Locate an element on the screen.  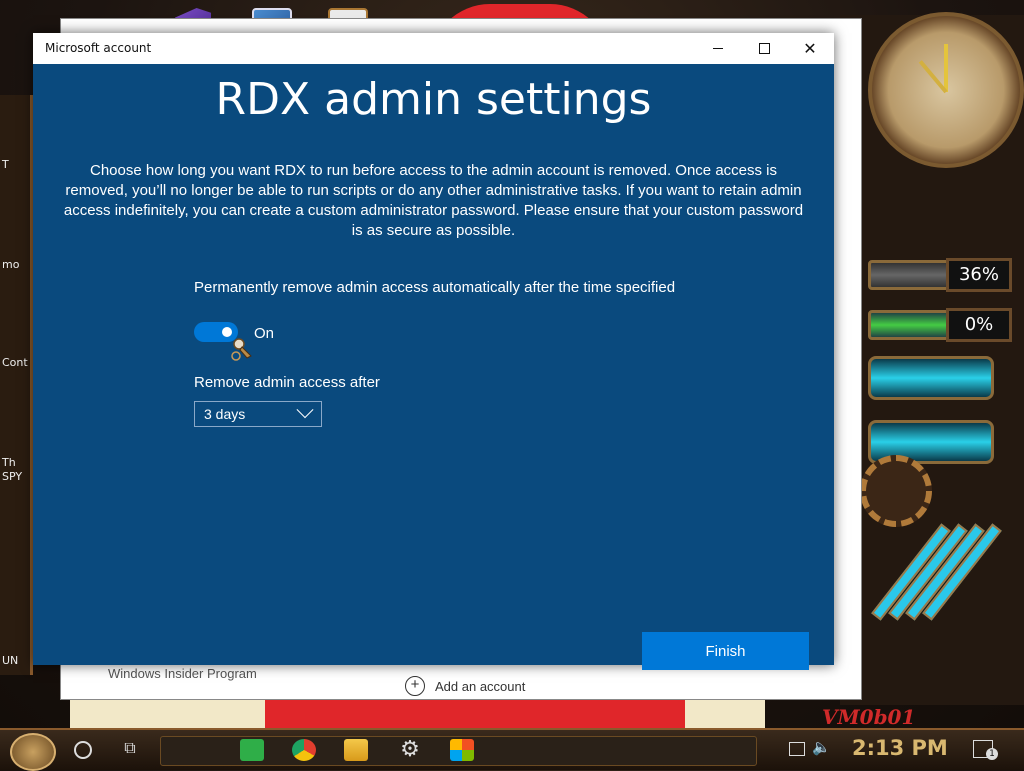
chevron-down-icon is located at coordinates (305, 410).